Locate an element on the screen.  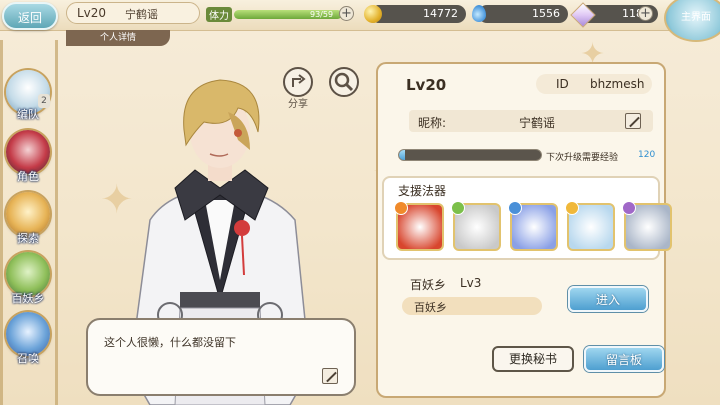
signature-bubble: 这个人很懒，什么都没留下 is located at coordinates (221, 357).